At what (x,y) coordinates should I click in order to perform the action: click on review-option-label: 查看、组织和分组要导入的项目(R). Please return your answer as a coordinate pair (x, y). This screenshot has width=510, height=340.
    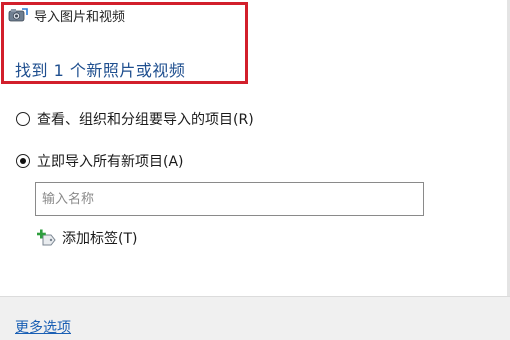
    Looking at the image, I should click on (145, 120).